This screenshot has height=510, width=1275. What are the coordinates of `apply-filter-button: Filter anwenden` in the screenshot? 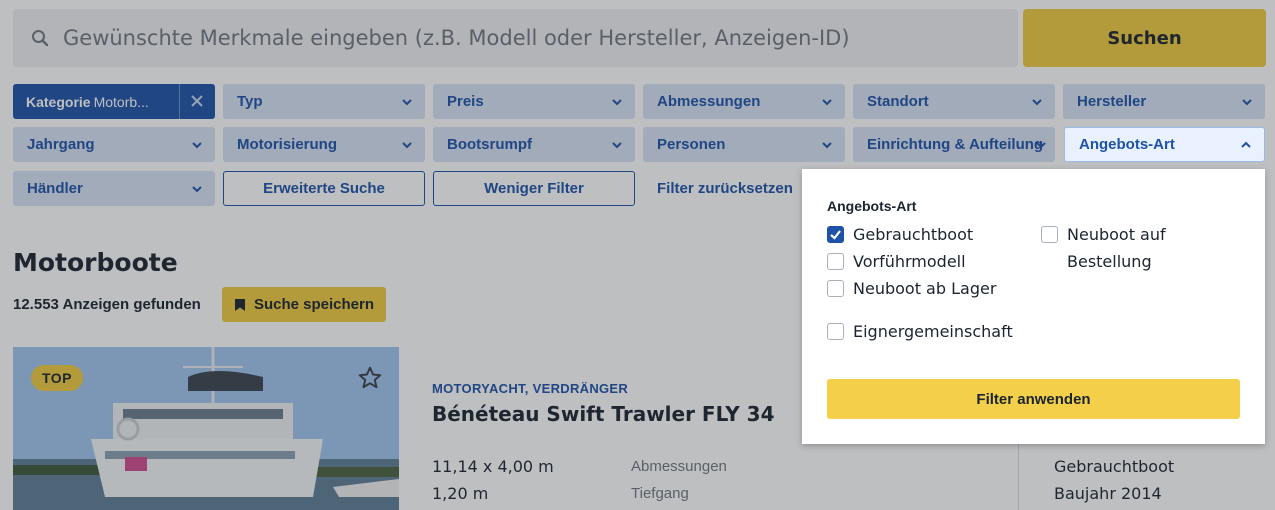 It's located at (1033, 399).